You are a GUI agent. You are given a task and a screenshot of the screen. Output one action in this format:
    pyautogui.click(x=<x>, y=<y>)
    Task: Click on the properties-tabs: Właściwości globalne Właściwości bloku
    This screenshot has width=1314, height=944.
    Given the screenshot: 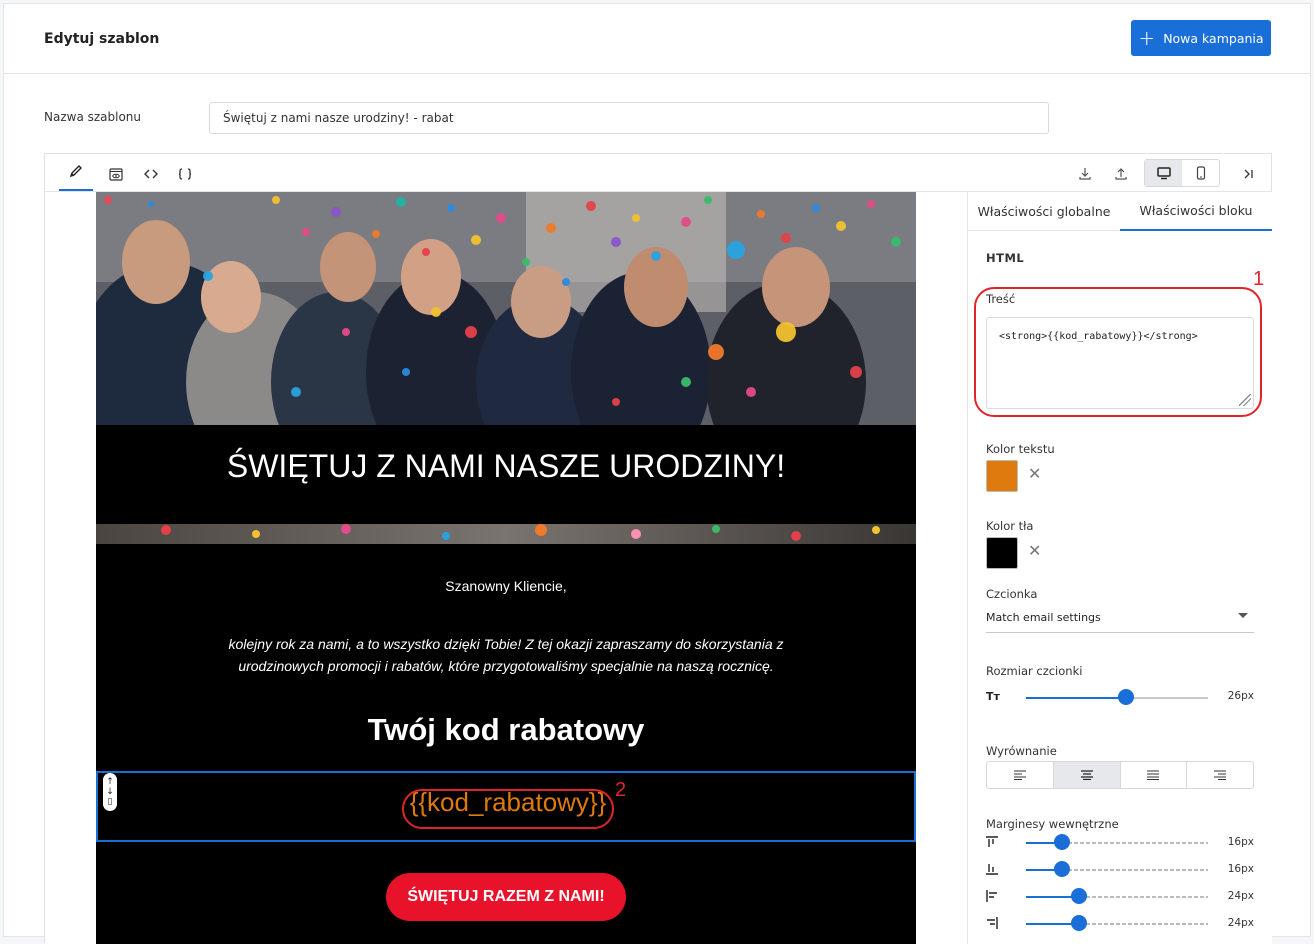 What is the action you would take?
    pyautogui.click(x=1120, y=211)
    